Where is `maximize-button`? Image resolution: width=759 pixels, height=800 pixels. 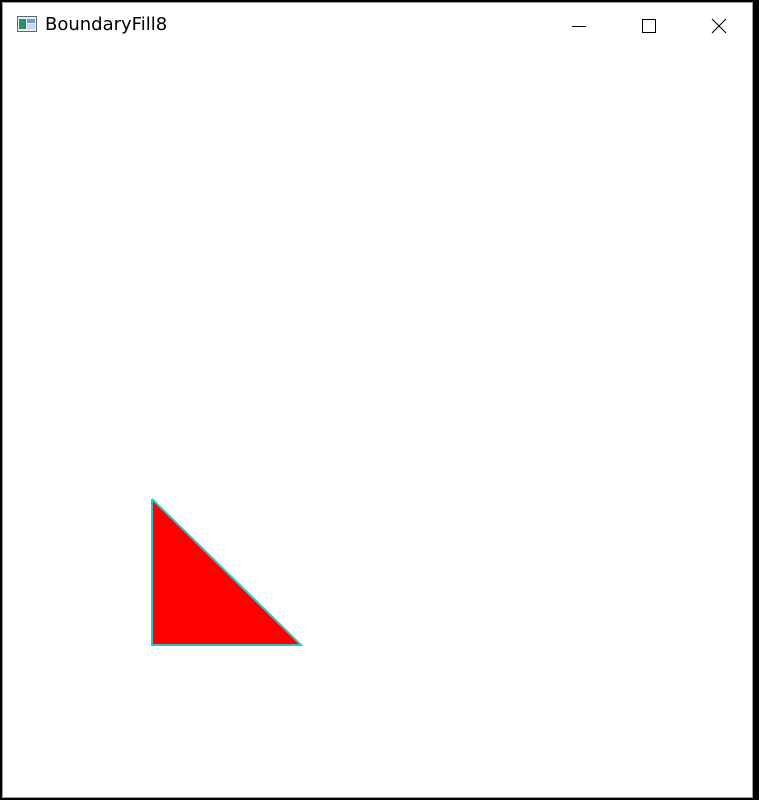 maximize-button is located at coordinates (649, 25).